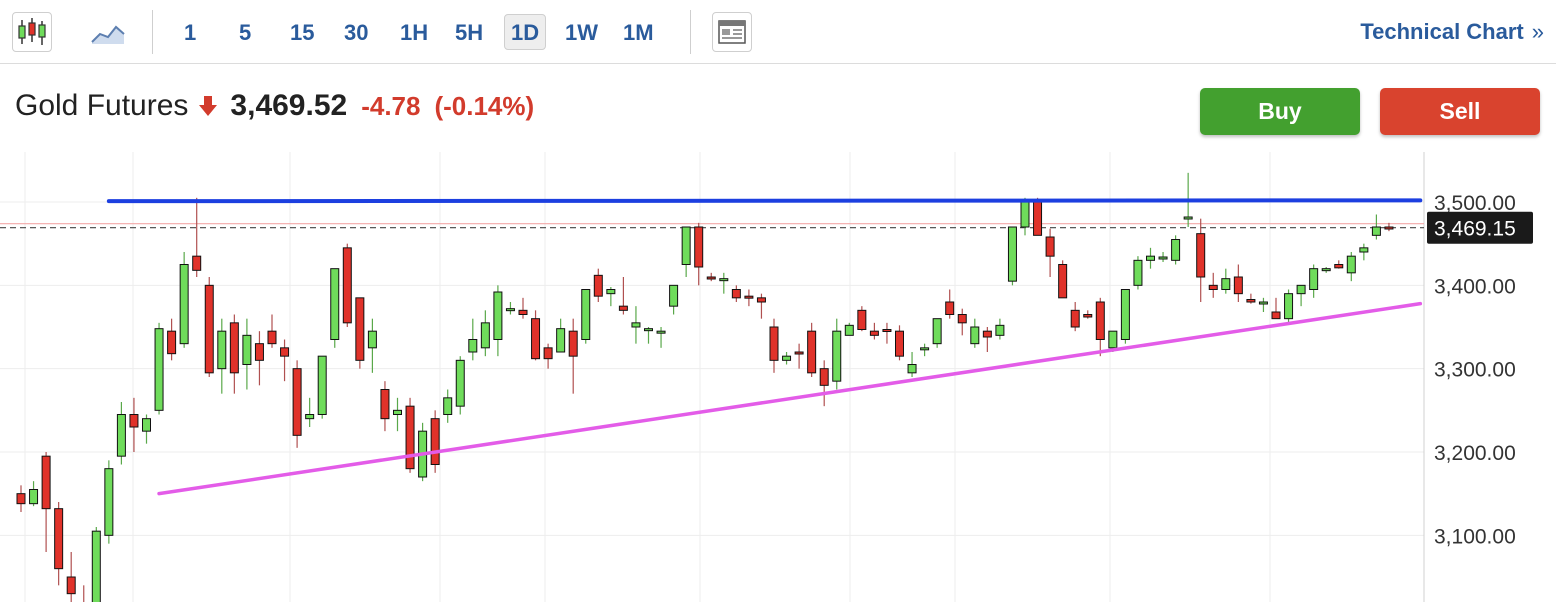  I want to click on timeframe-5: 5, so click(245, 32).